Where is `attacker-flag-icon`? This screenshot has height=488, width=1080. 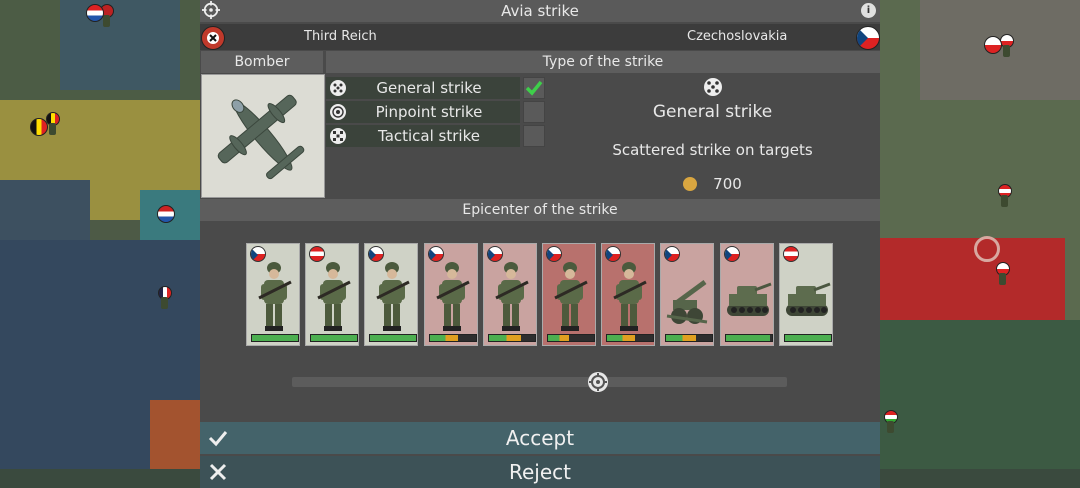 attacker-flag-icon is located at coordinates (213, 38).